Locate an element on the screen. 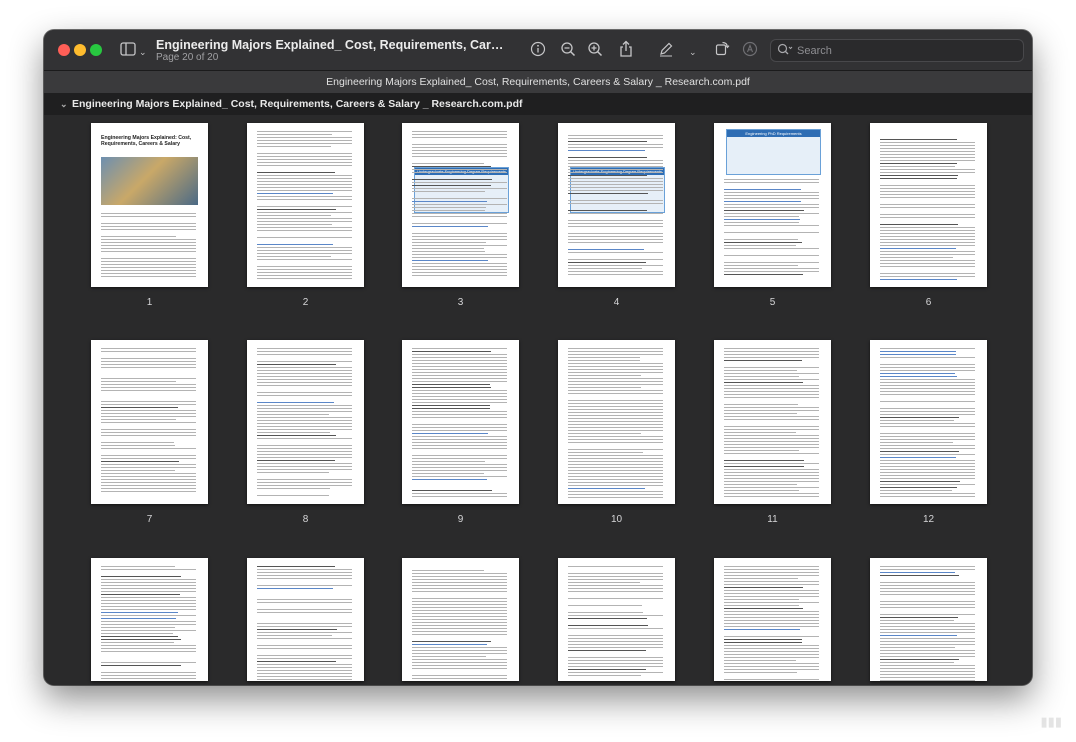 This screenshot has width=1076, height=742. share-icon is located at coordinates (626, 50).